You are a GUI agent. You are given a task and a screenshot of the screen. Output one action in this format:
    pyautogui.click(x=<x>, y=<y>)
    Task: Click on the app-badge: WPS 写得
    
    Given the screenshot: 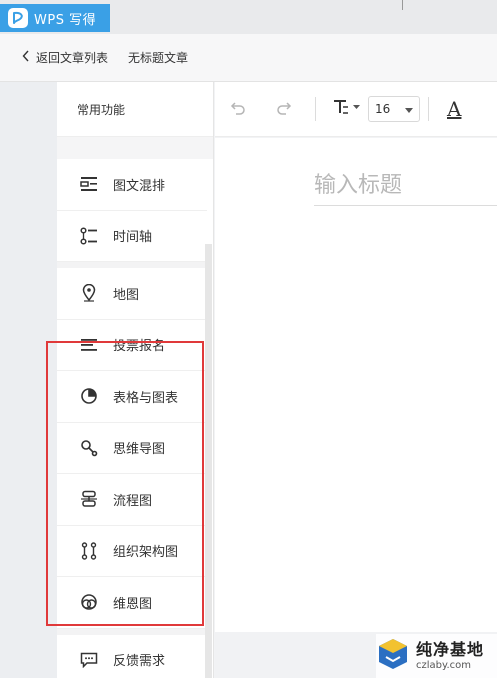 What is the action you would take?
    pyautogui.click(x=55, y=18)
    